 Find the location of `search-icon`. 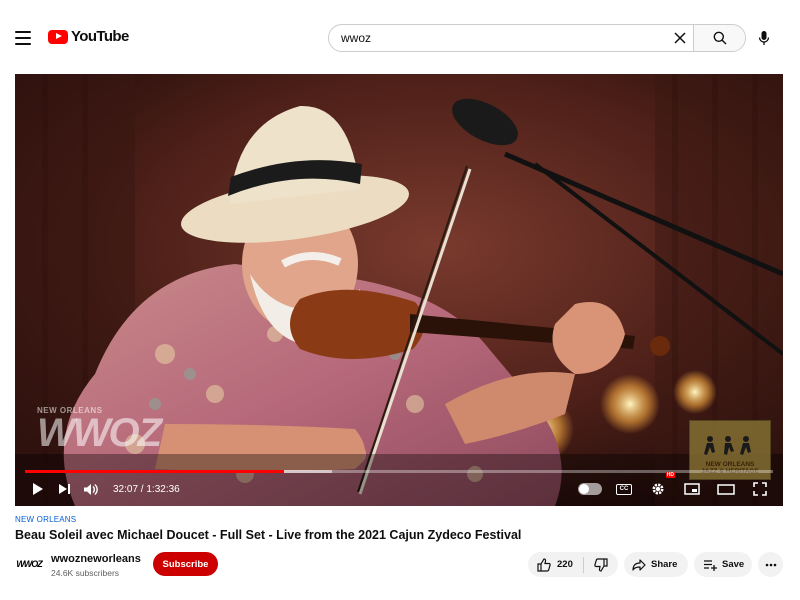

search-icon is located at coordinates (719, 38).